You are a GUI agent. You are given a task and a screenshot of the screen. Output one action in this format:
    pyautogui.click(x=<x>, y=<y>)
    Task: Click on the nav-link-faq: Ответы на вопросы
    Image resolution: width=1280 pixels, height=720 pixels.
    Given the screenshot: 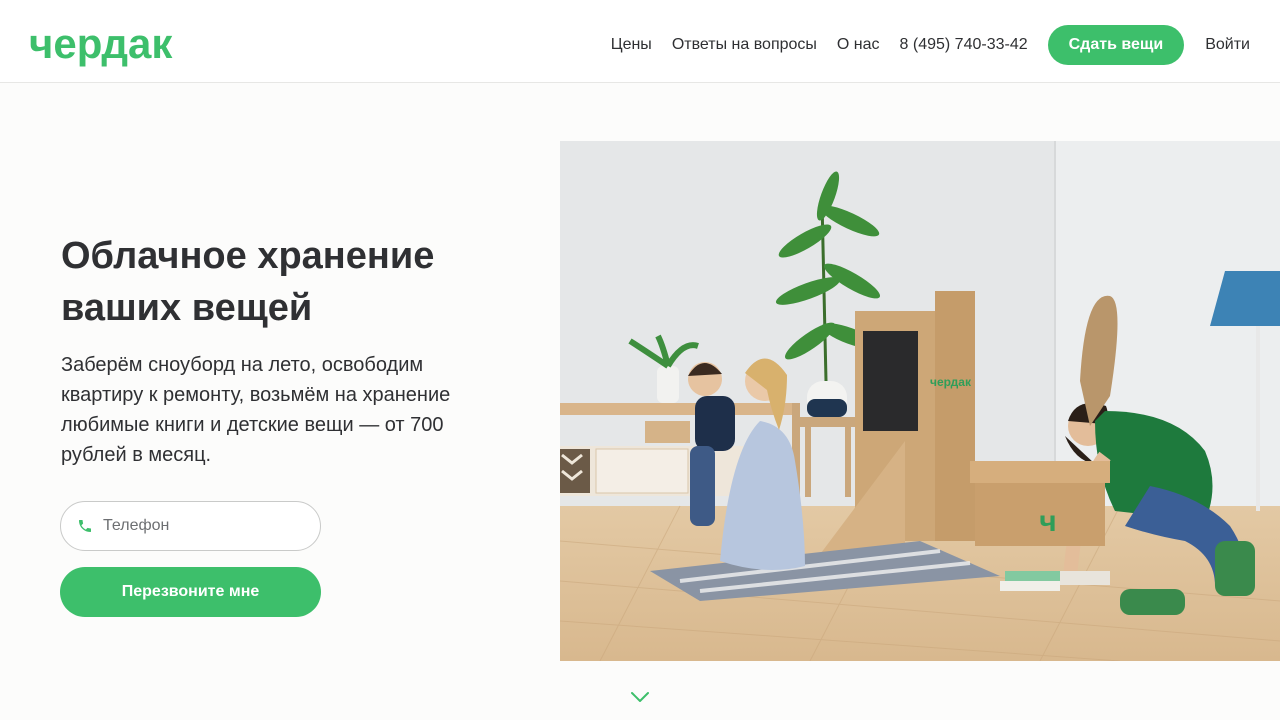 What is the action you would take?
    pyautogui.click(x=744, y=45)
    